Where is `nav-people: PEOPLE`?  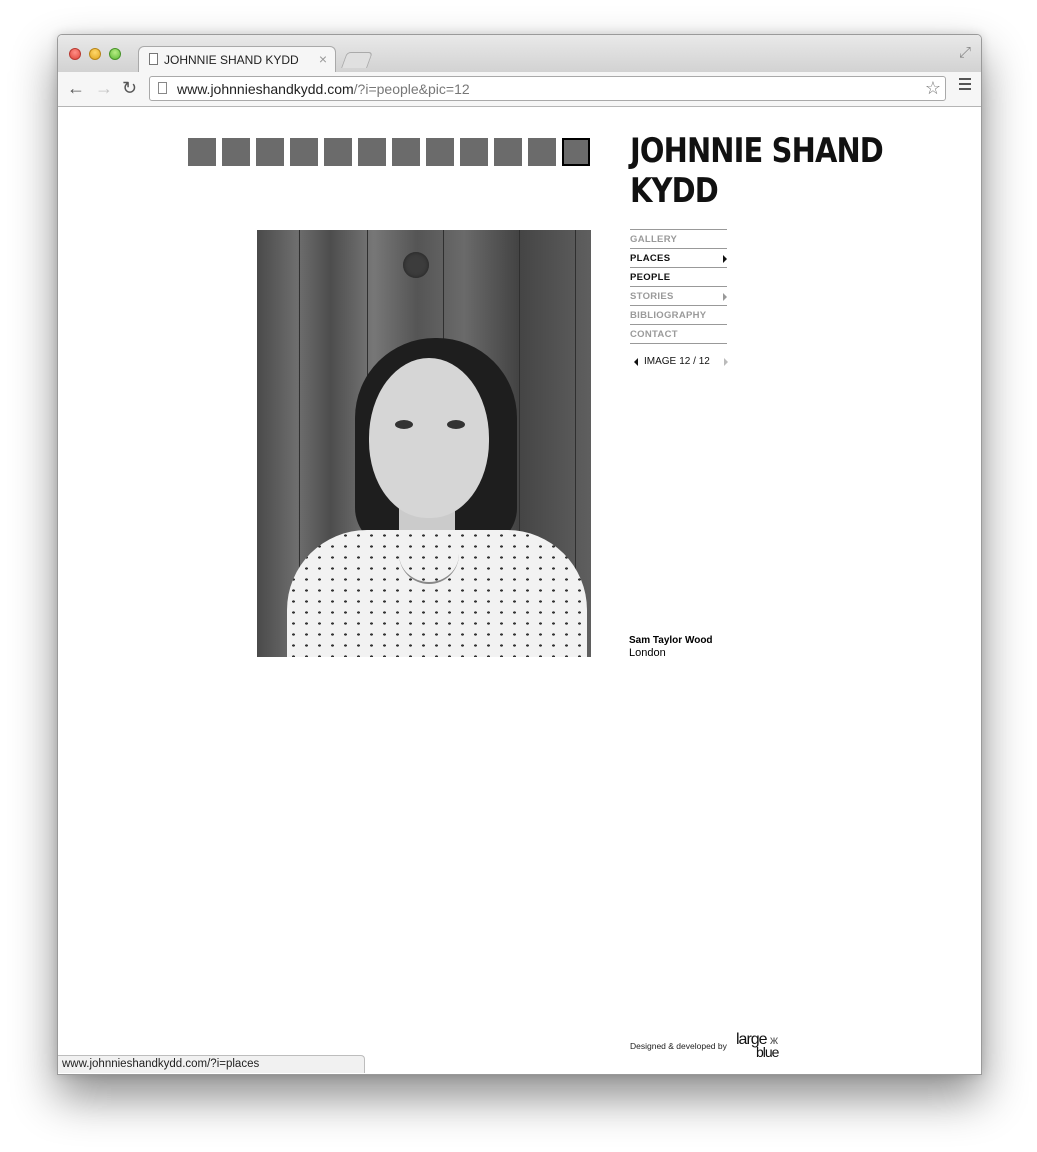 nav-people: PEOPLE is located at coordinates (678, 277).